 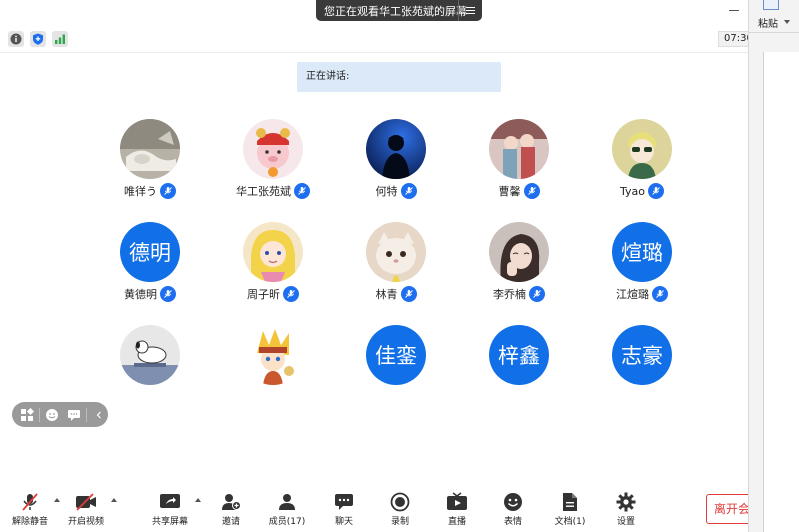 I want to click on video-options-chevron-icon, so click(x=114, y=500).